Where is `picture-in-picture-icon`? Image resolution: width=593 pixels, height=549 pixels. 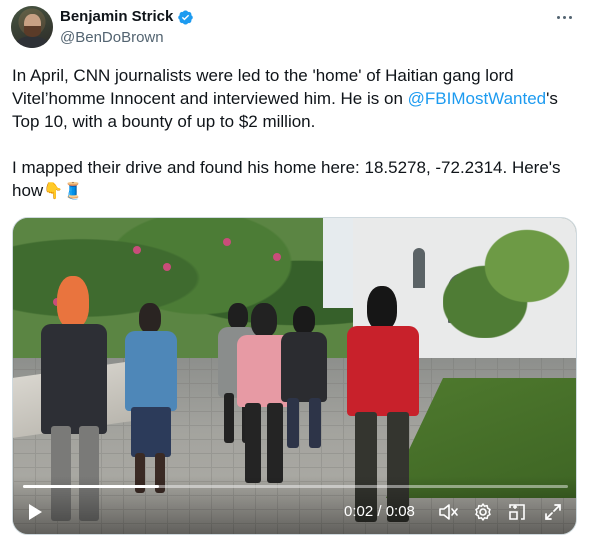 picture-in-picture-icon is located at coordinates (517, 512).